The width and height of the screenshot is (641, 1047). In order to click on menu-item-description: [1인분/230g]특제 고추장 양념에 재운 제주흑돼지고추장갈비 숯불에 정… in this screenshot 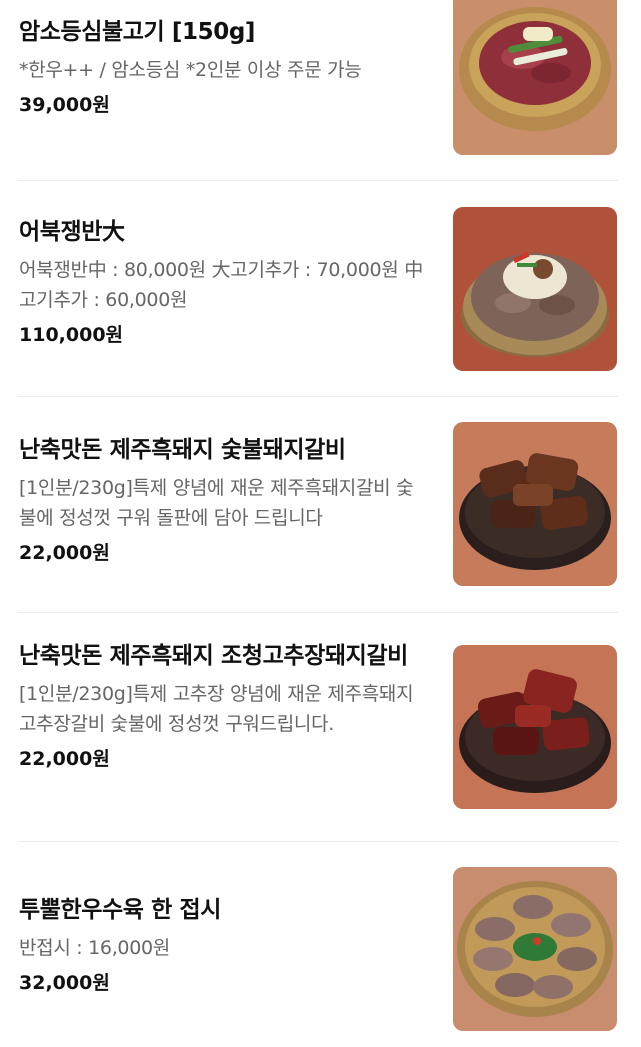, I will do `click(216, 709)`.